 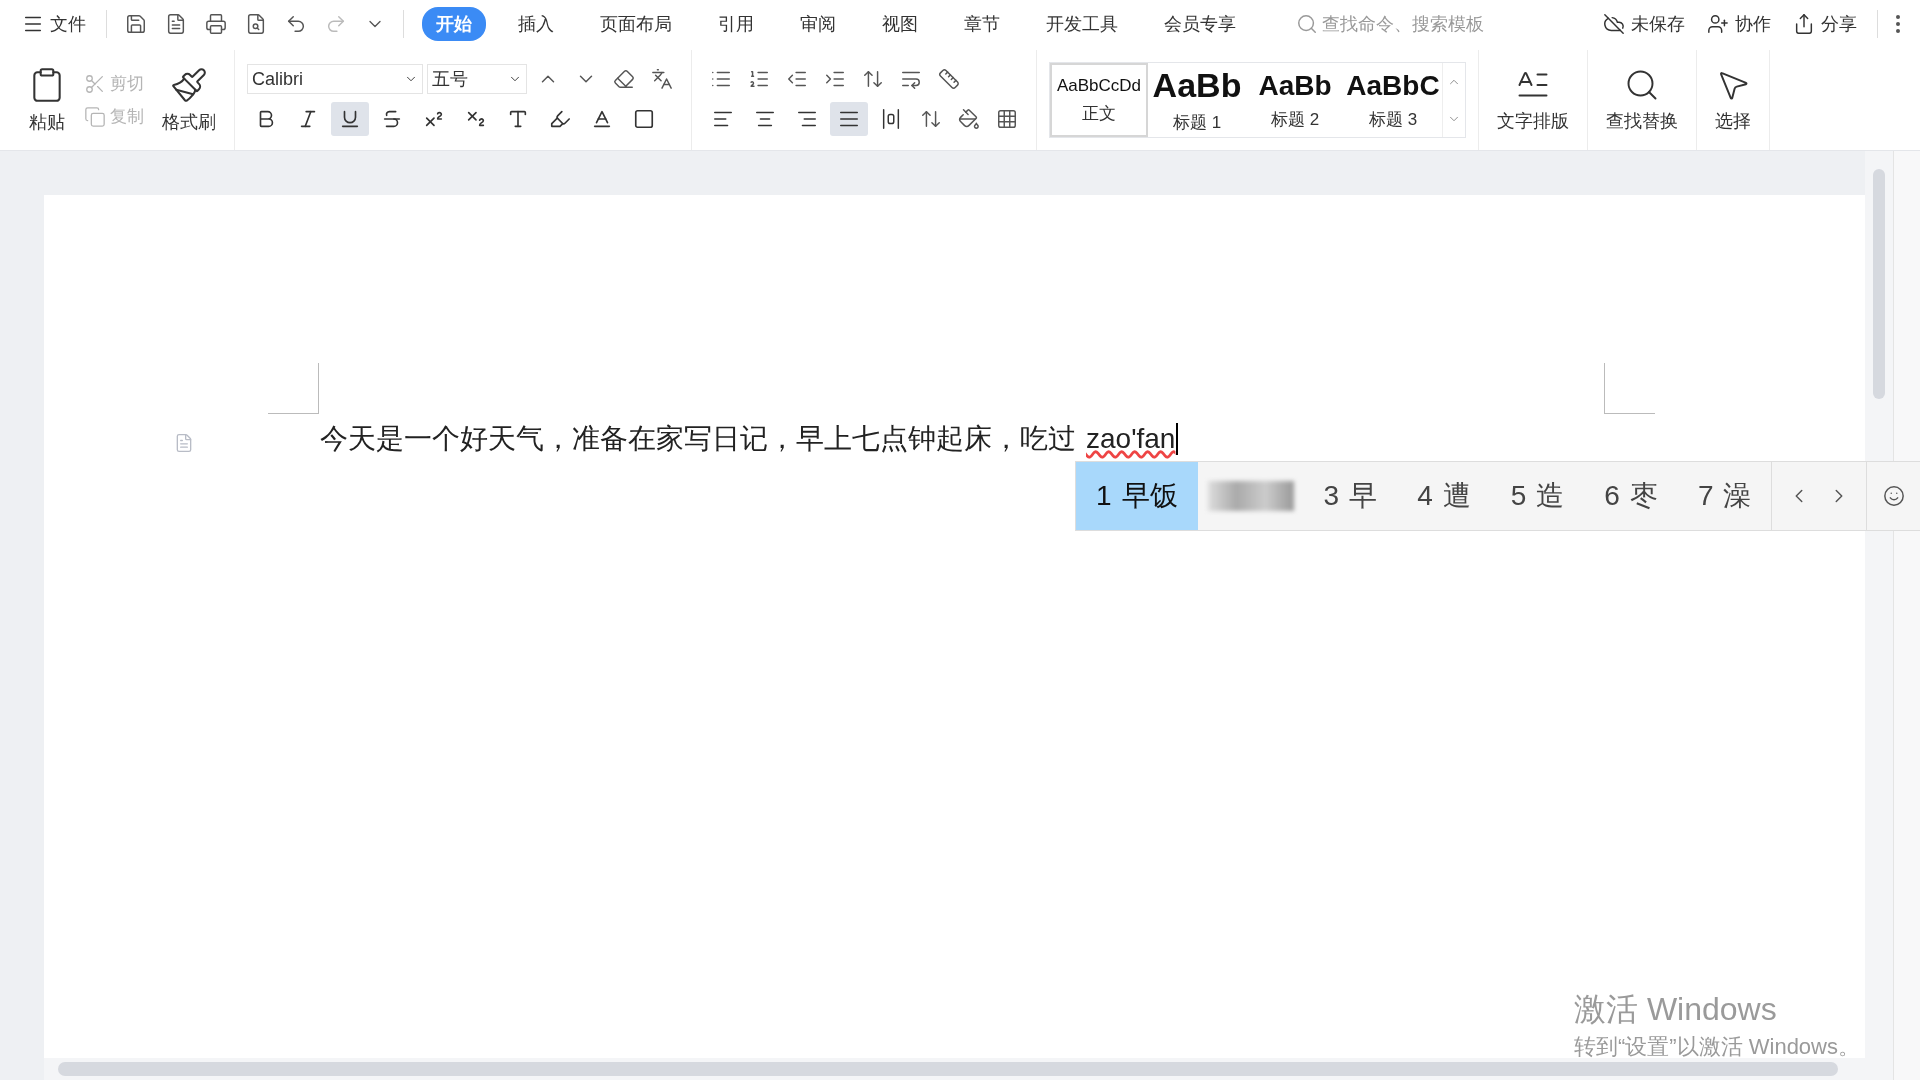 What do you see at coordinates (1894, 496) in the screenshot?
I see `emoji-icon` at bounding box center [1894, 496].